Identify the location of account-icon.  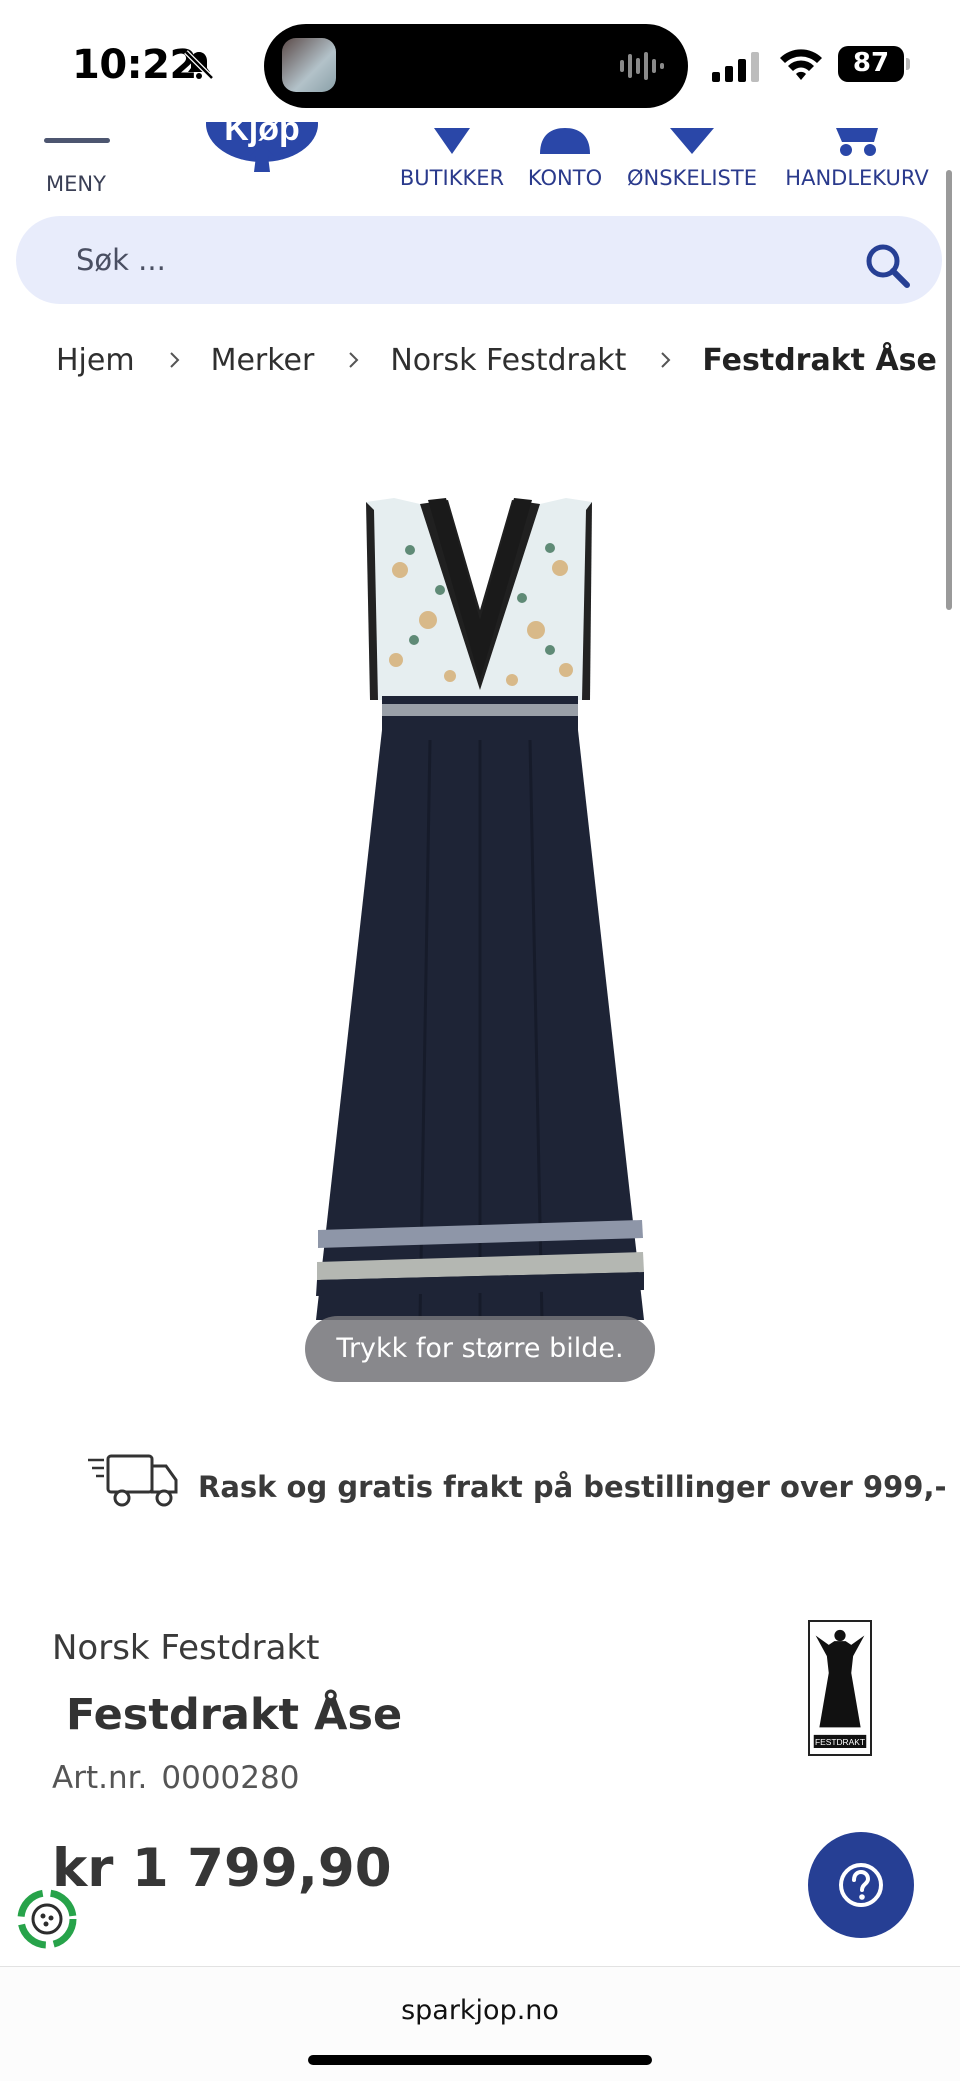
(565, 141).